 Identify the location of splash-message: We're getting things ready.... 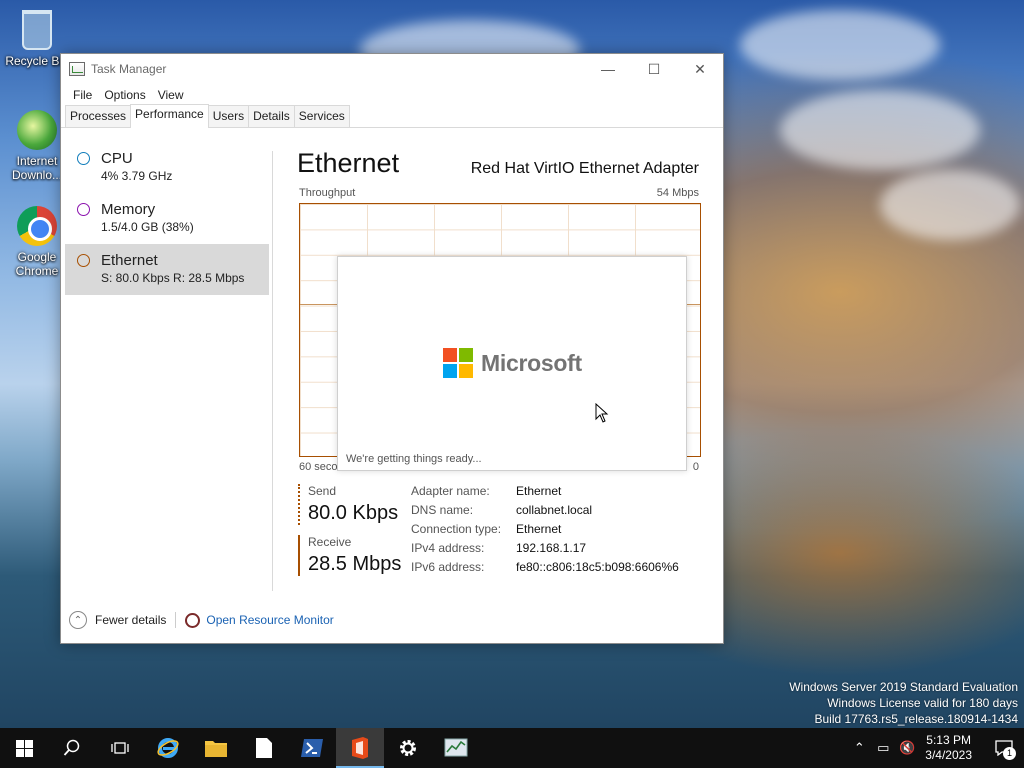
(414, 459).